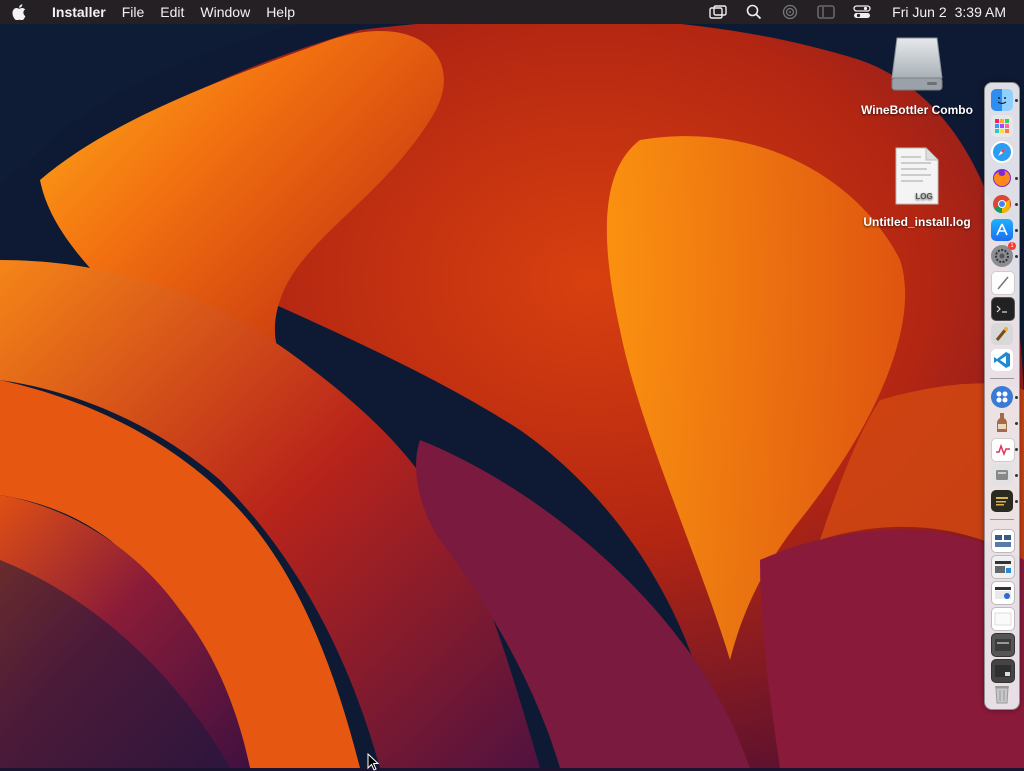 Image resolution: width=1024 pixels, height=771 pixels. I want to click on system-settings-icon: 1, so click(1003, 254).